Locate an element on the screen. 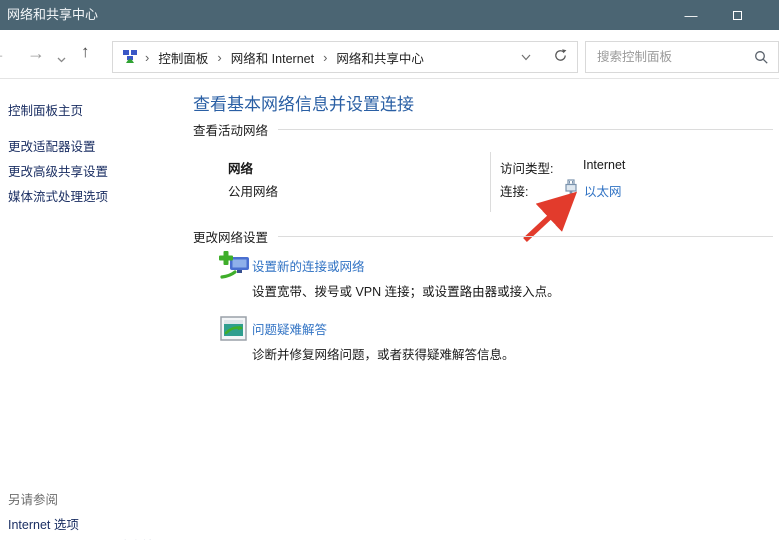 Image resolution: width=779 pixels, height=540 pixels. search-box is located at coordinates (682, 57).